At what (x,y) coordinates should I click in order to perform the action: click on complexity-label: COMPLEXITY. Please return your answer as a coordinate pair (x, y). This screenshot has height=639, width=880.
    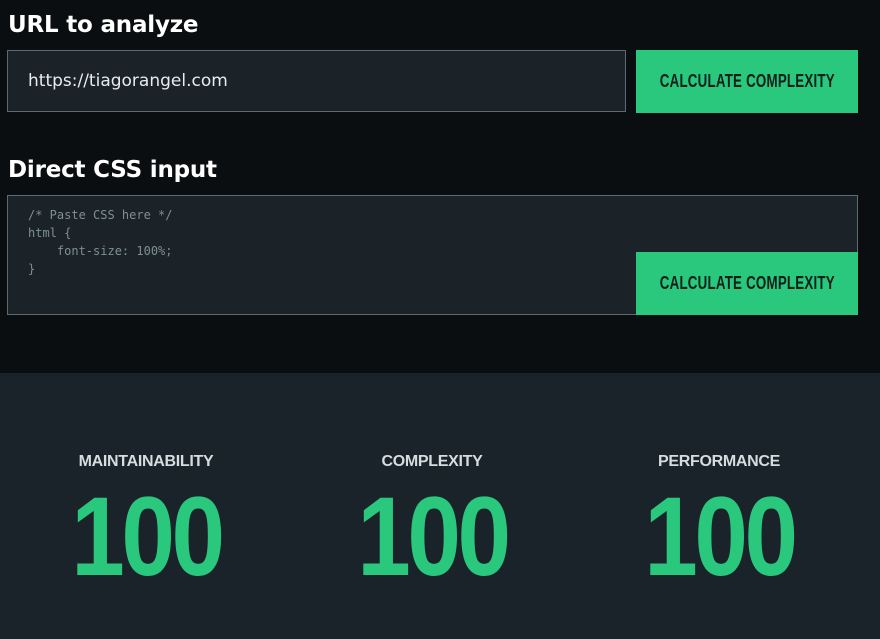
    Looking at the image, I should click on (432, 461).